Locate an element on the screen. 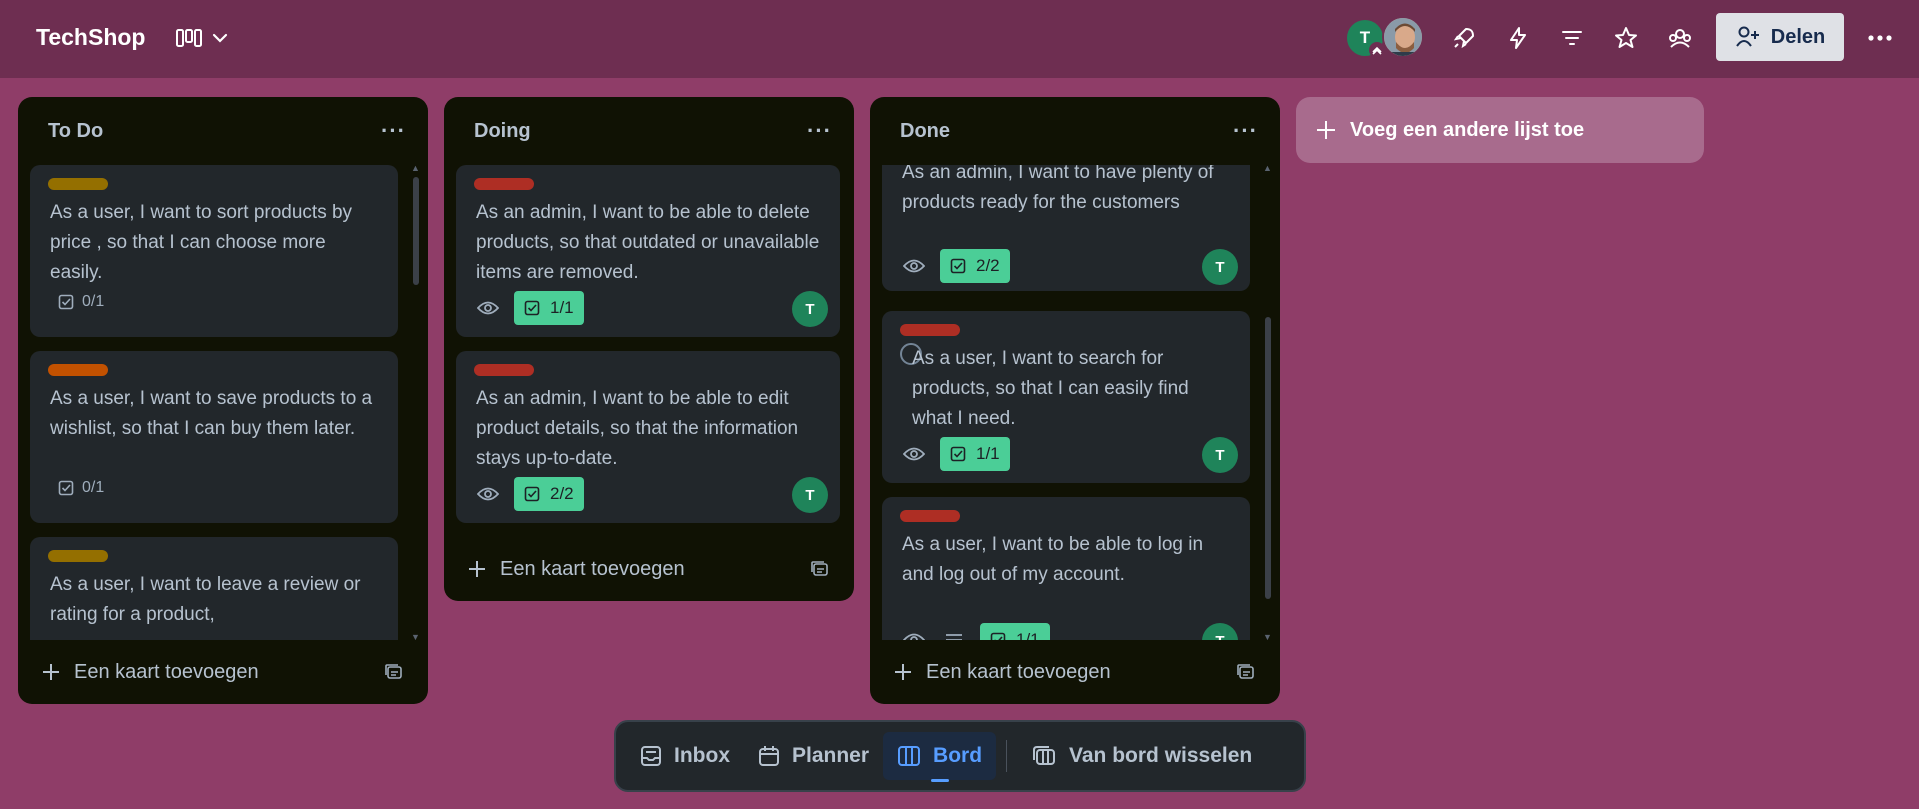 Image resolution: width=1919 pixels, height=809 pixels. nav-board: Bord is located at coordinates (940, 756).